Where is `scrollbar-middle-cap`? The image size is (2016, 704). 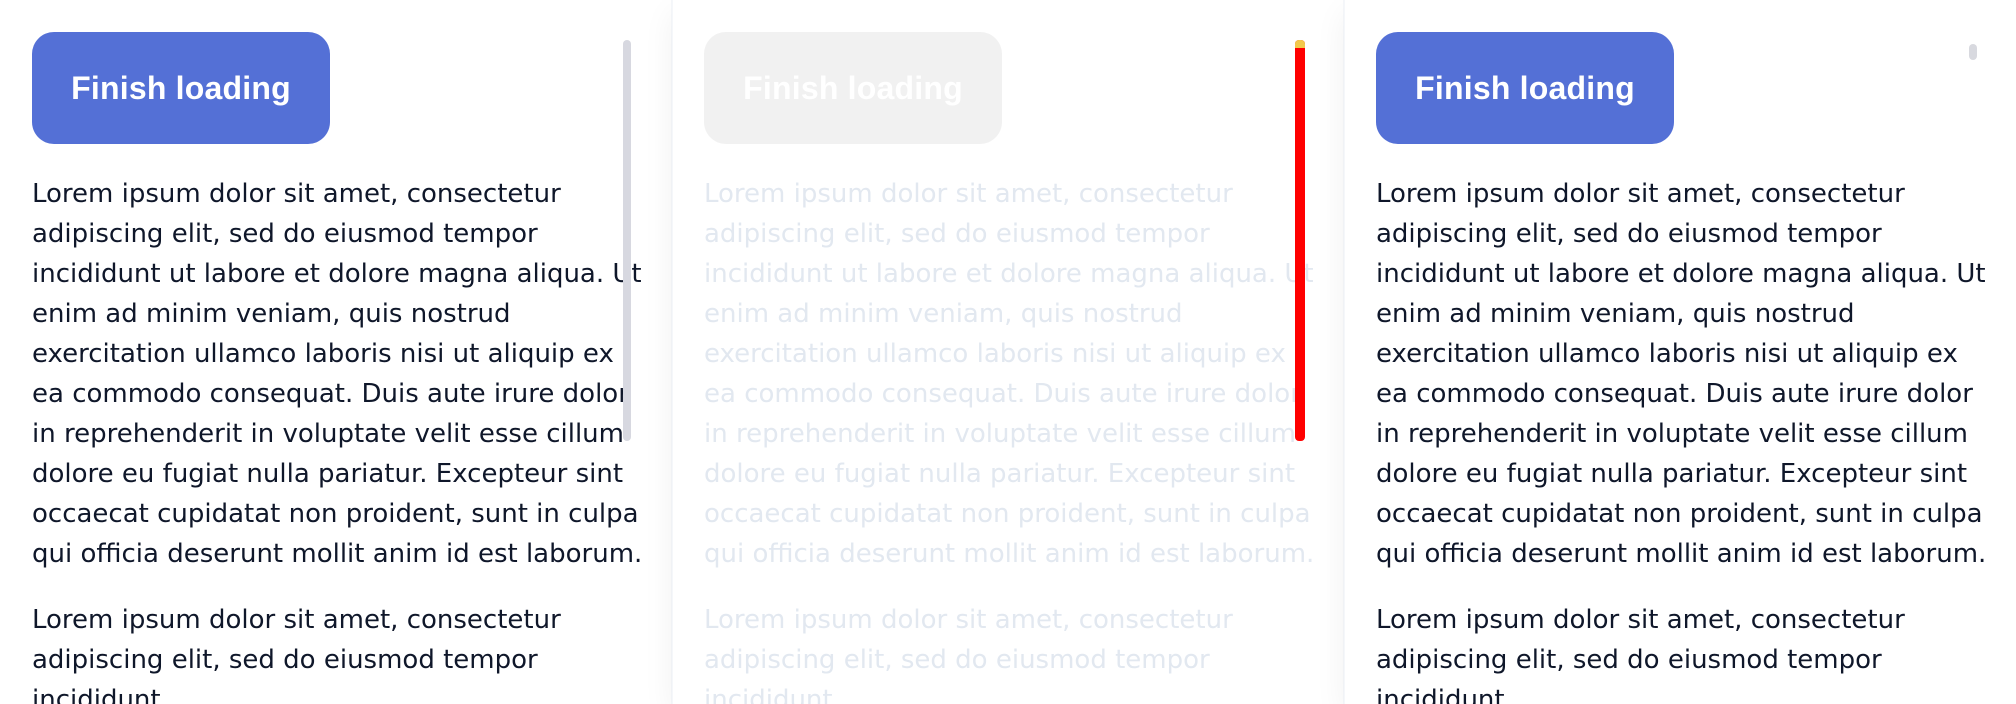 scrollbar-middle-cap is located at coordinates (1300, 44).